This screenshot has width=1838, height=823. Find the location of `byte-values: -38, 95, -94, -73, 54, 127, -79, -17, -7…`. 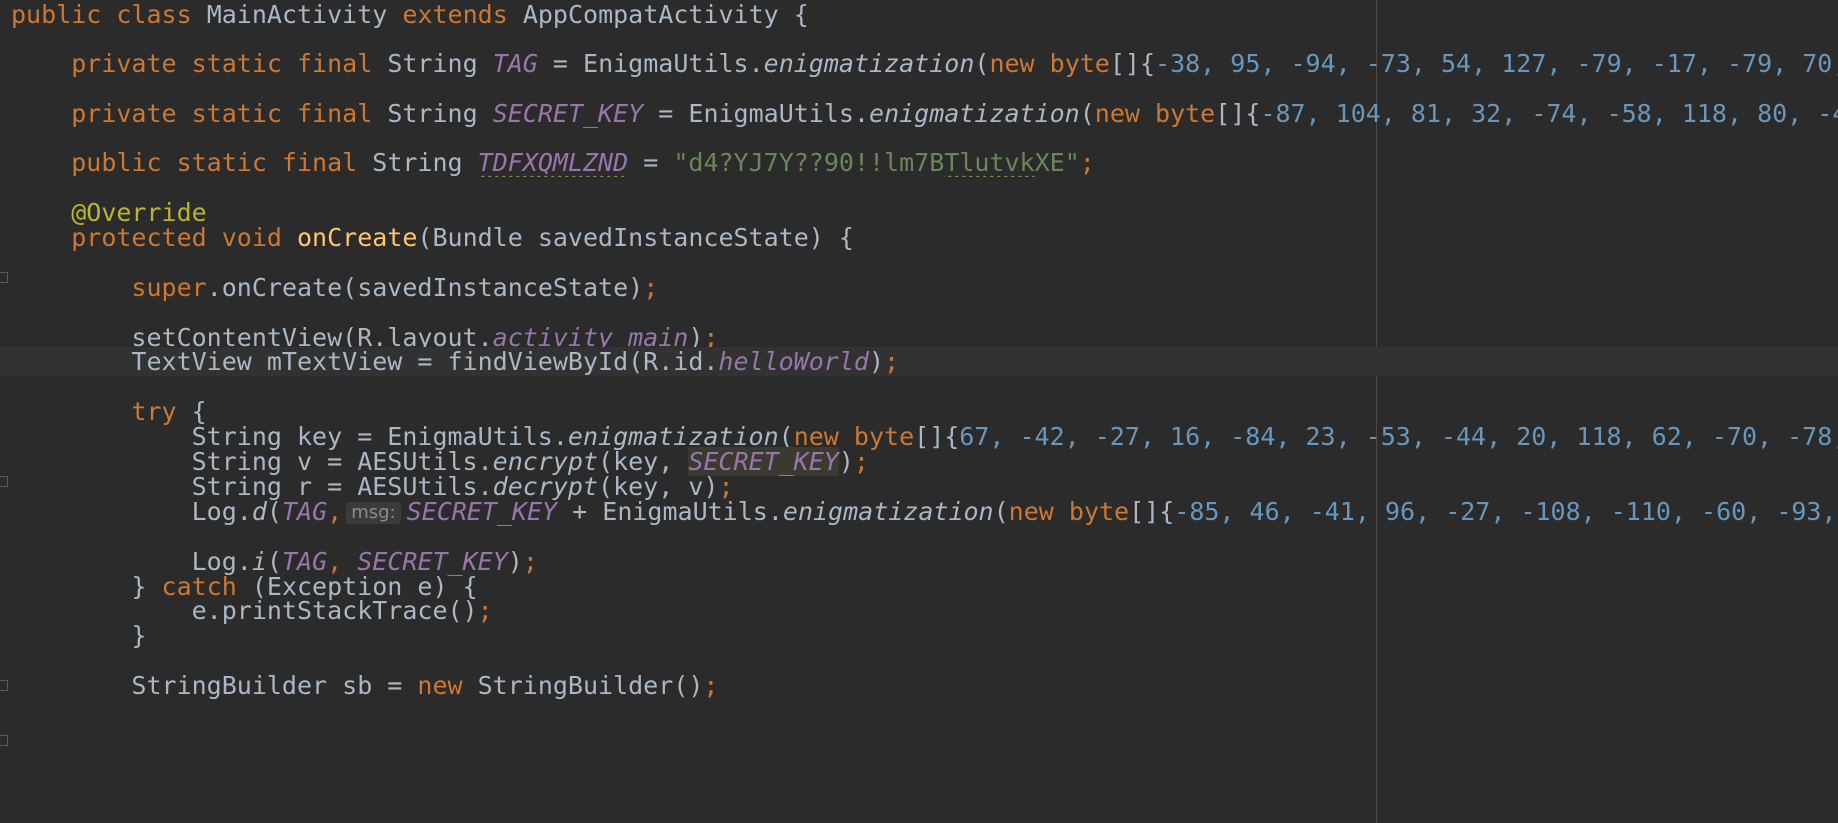

byte-values: -38, 95, -94, -73, 54, 127, -79, -17, -7… is located at coordinates (1496, 63).